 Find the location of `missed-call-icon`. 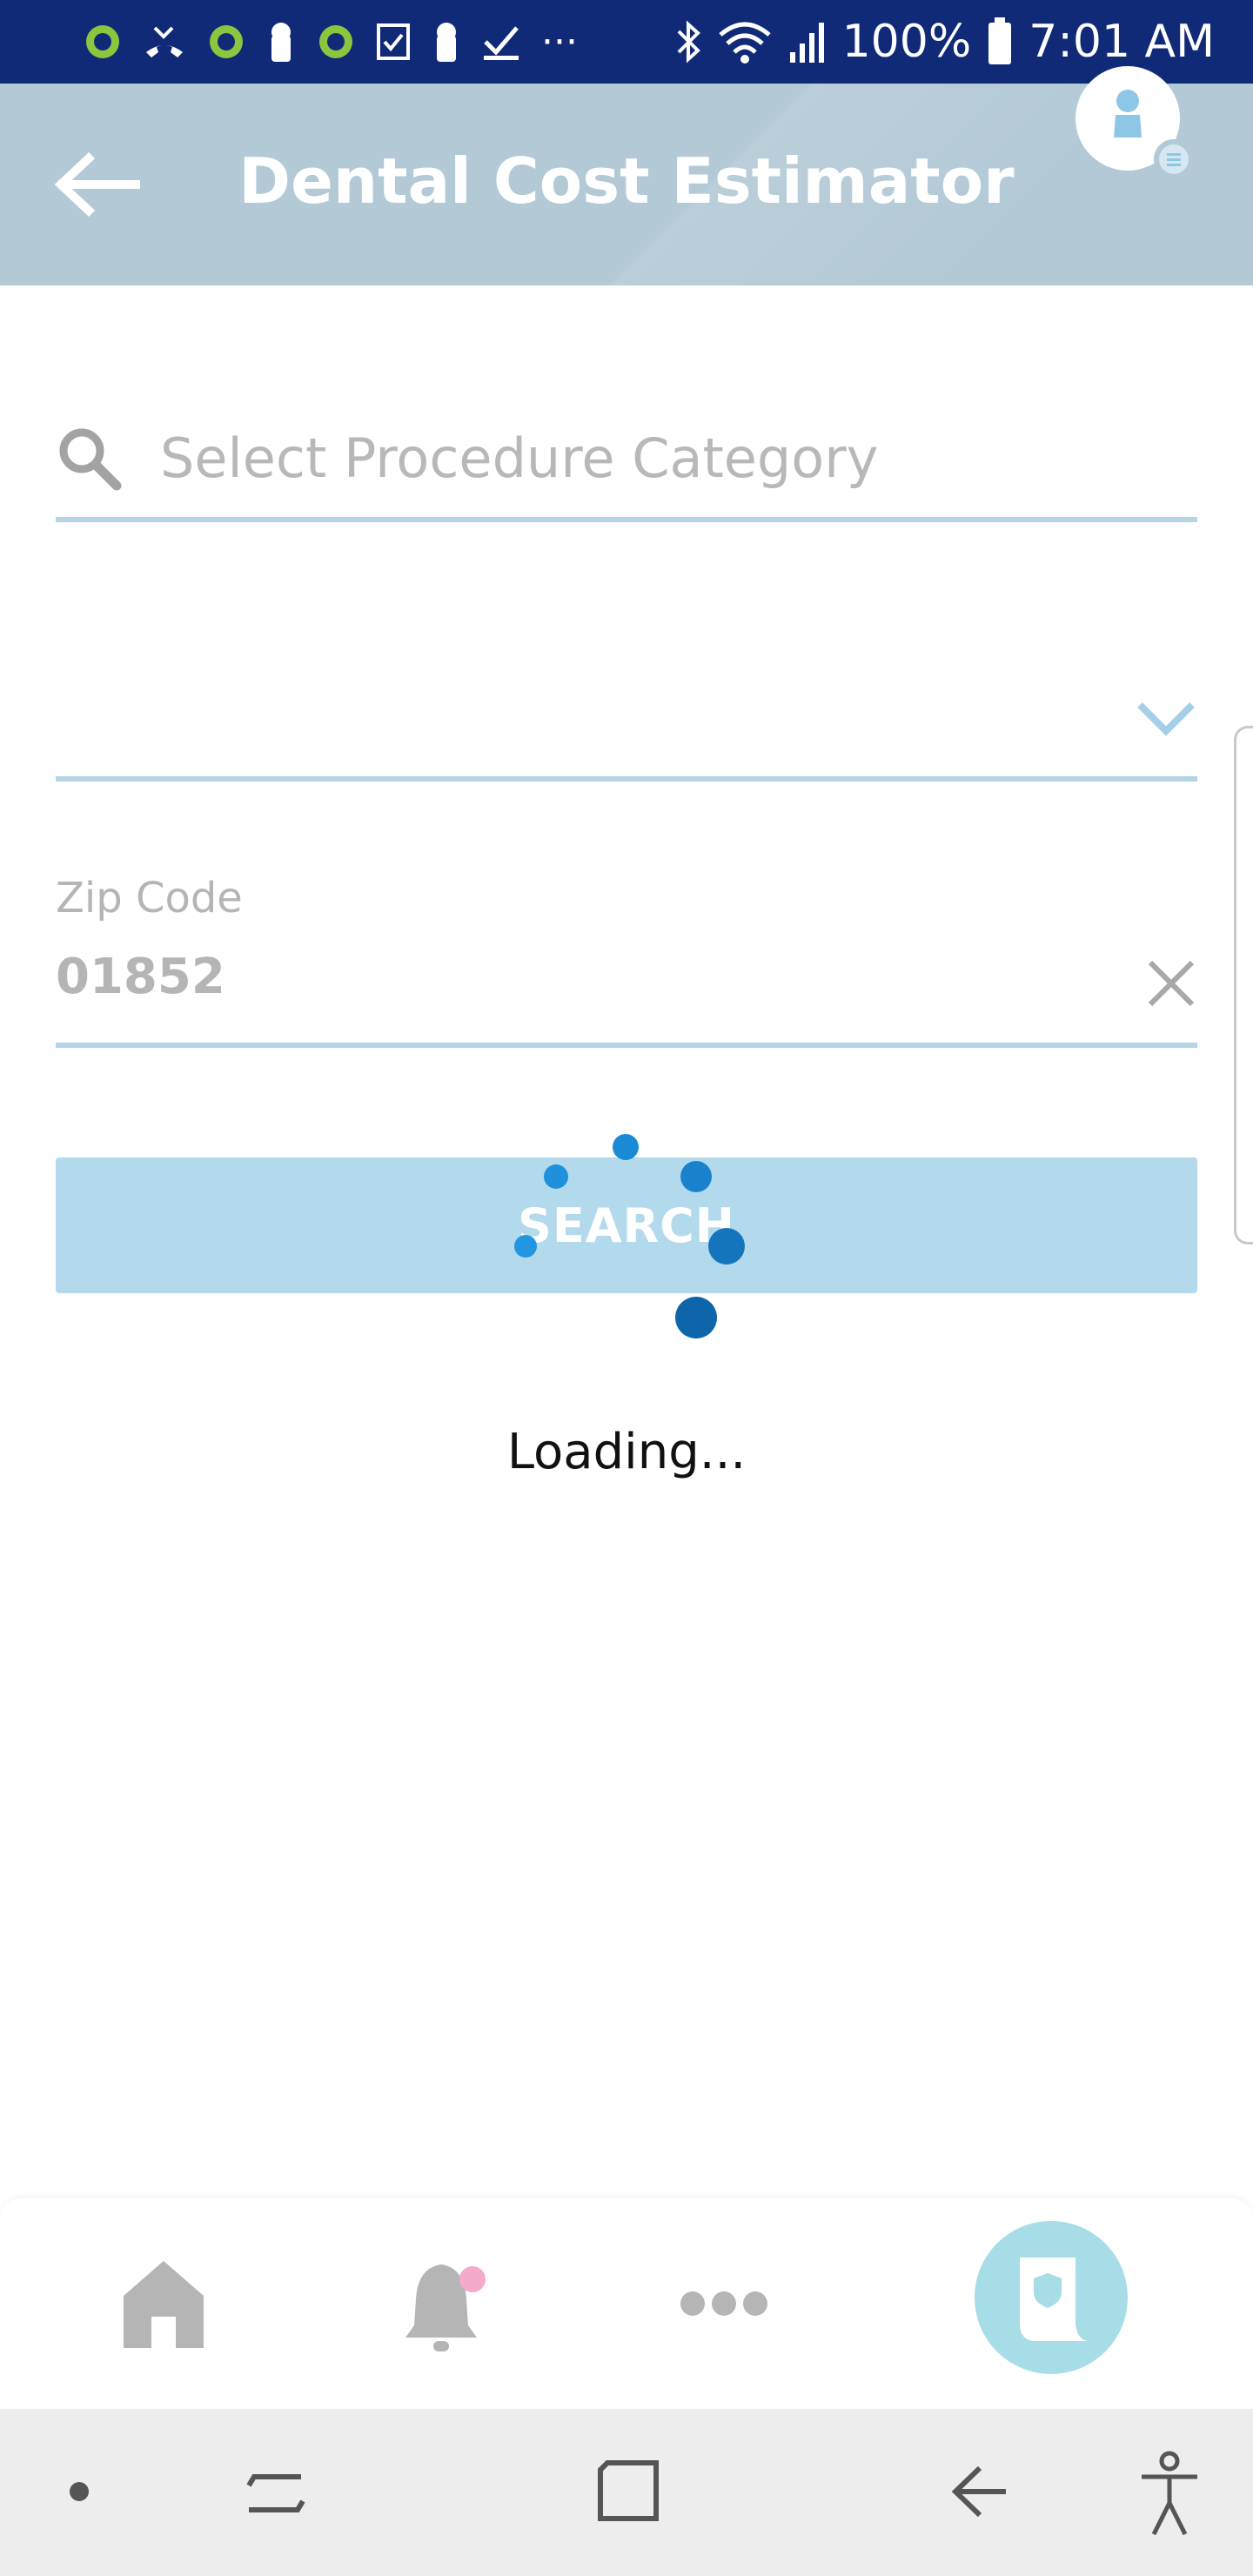

missed-call-icon is located at coordinates (164, 41).